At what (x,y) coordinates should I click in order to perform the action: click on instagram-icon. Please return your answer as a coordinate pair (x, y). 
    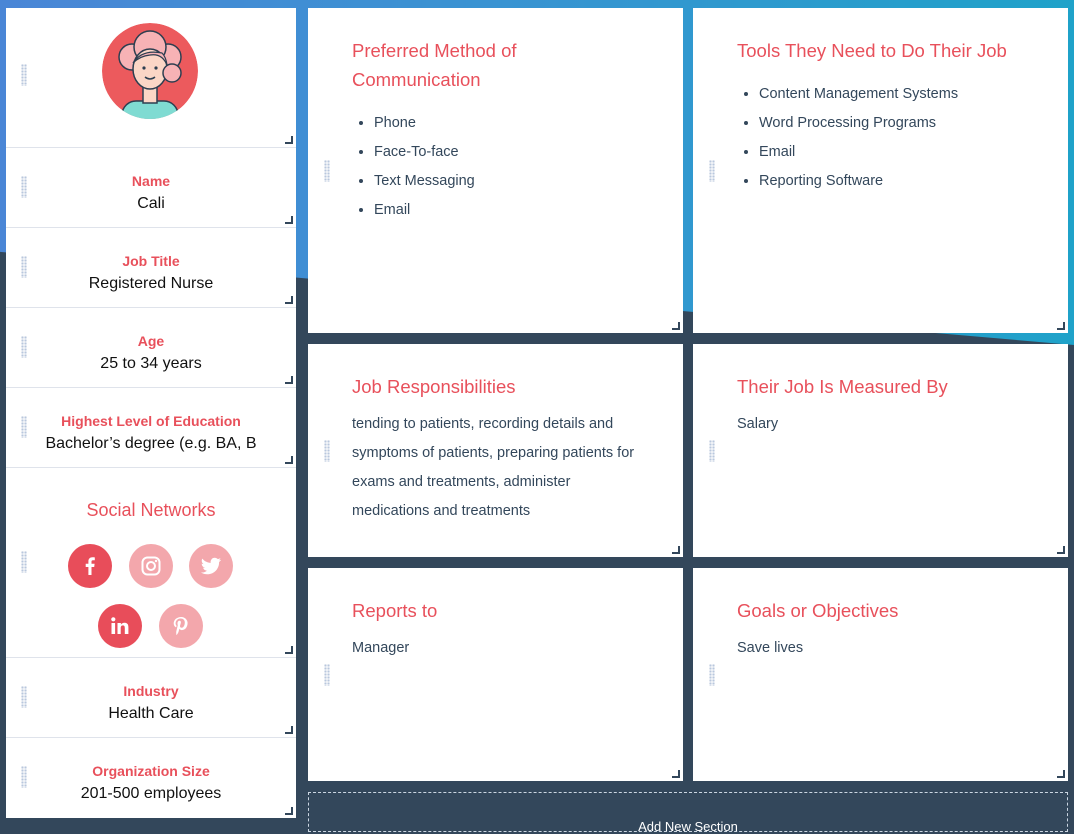
    Looking at the image, I should click on (151, 566).